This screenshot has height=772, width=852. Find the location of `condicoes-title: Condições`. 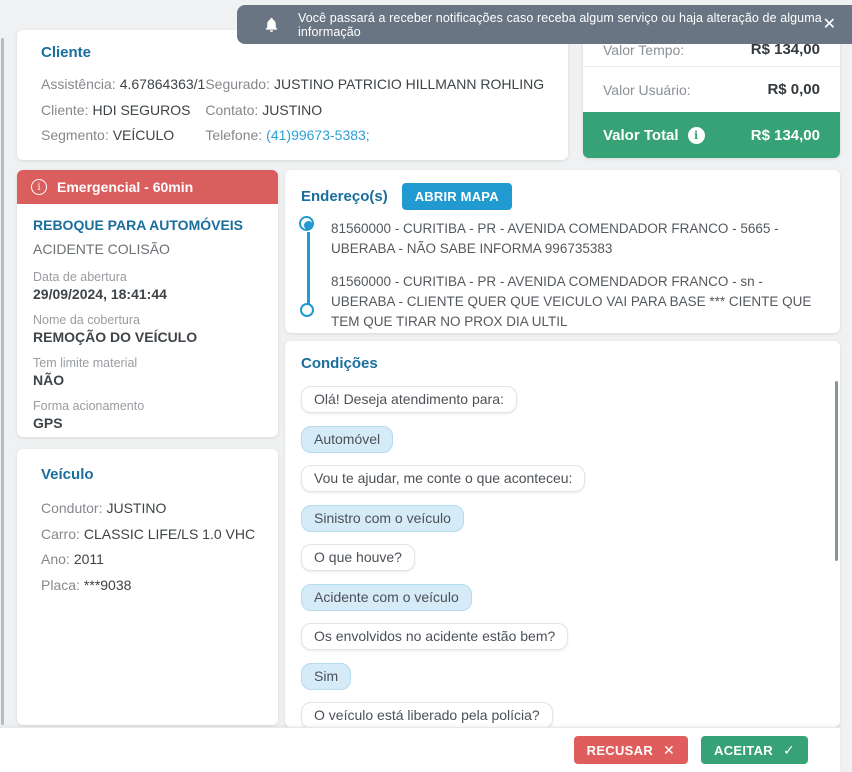

condicoes-title: Condições is located at coordinates (339, 363).